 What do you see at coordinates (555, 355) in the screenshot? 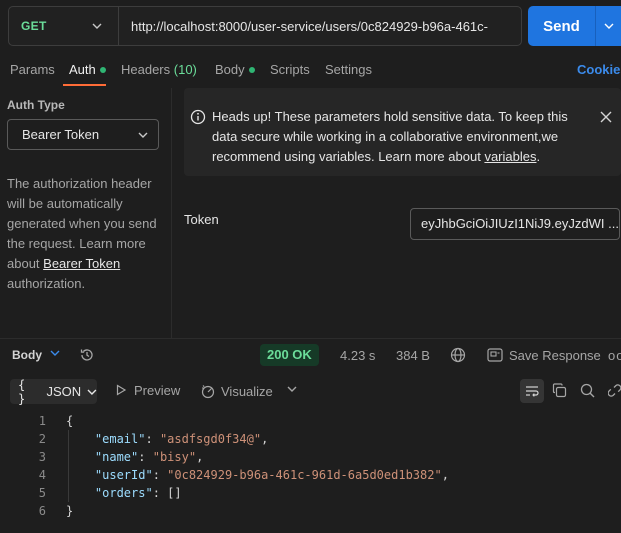
I see `save-response-button: Save Response` at bounding box center [555, 355].